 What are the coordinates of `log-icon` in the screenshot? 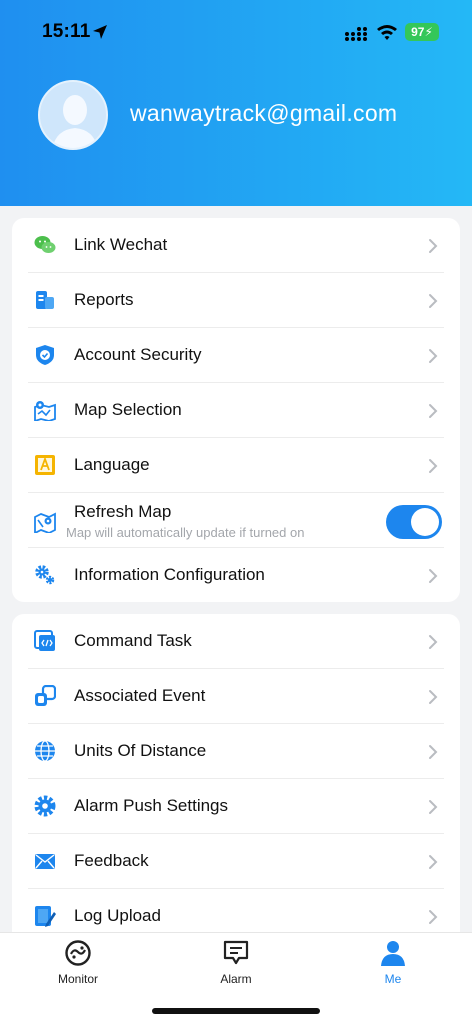 It's located at (45, 916).